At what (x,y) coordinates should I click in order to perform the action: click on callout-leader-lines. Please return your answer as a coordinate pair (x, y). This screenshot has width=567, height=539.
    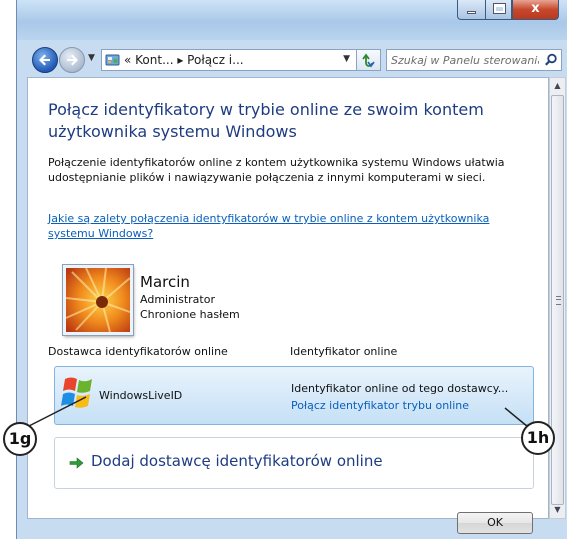
    Looking at the image, I should click on (278, 412).